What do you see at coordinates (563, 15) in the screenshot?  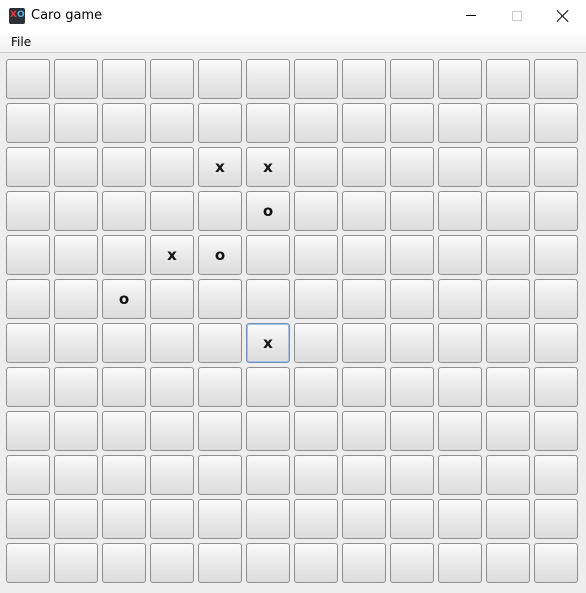 I see `close-button` at bounding box center [563, 15].